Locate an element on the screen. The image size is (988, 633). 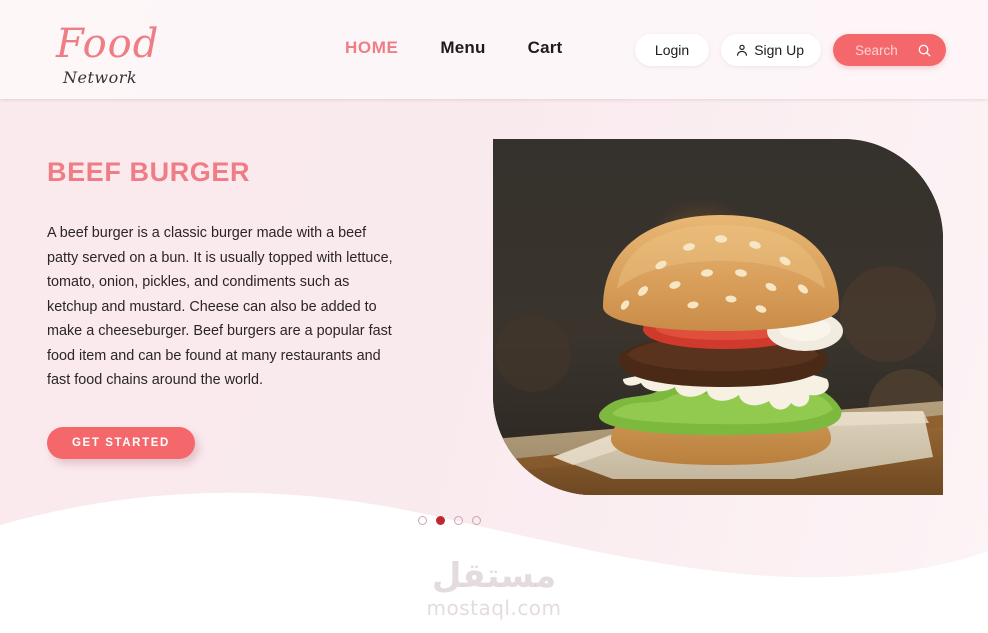
nav-item-cart: Cart is located at coordinates (545, 48).